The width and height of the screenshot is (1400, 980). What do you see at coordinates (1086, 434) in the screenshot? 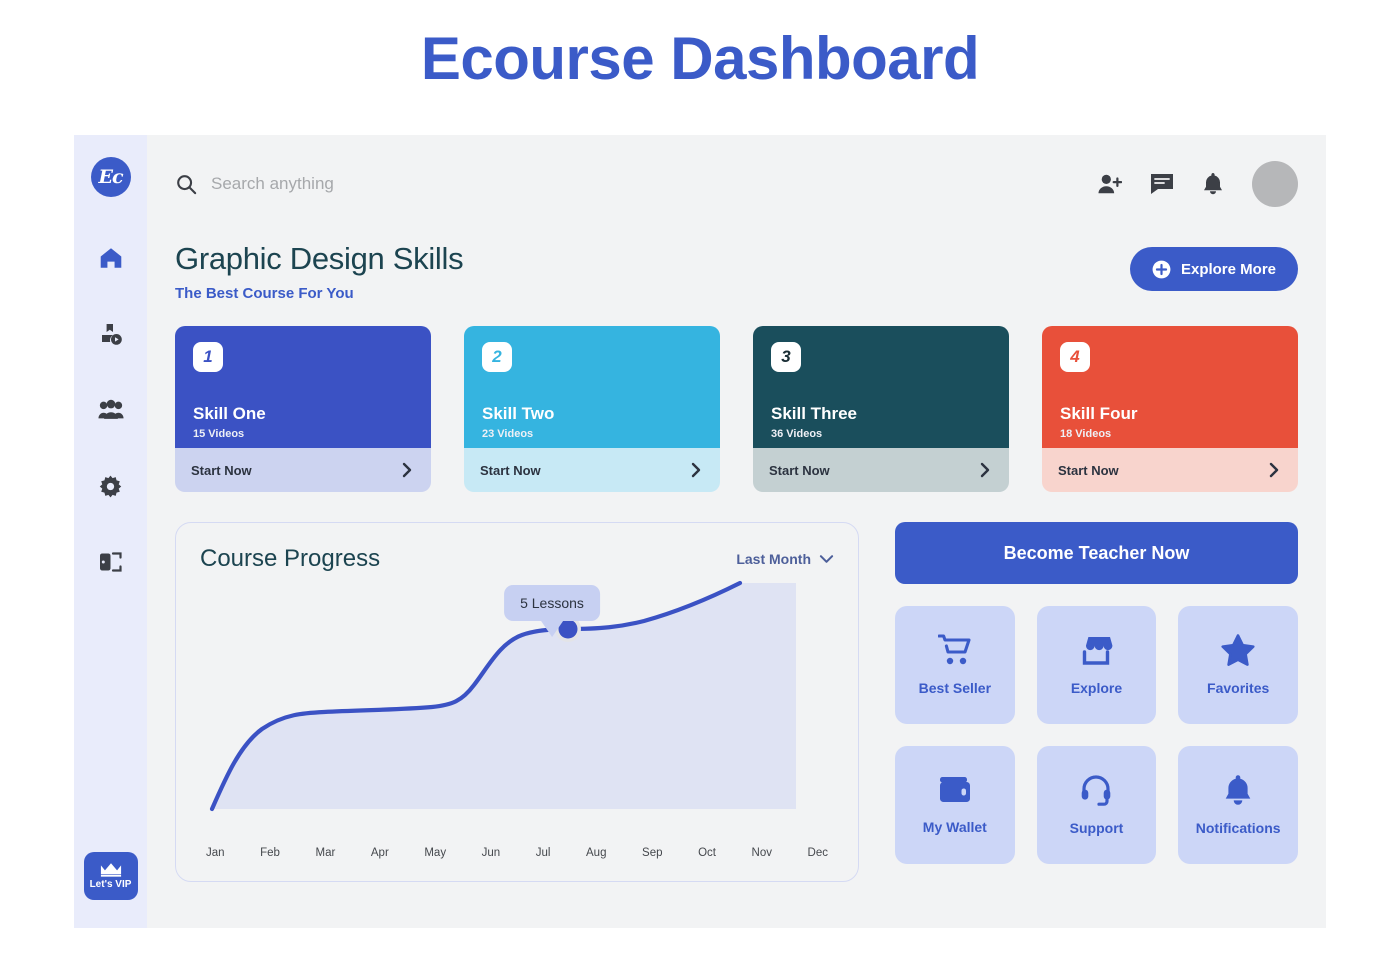
I see `skill-video-count: 18 Videos` at bounding box center [1086, 434].